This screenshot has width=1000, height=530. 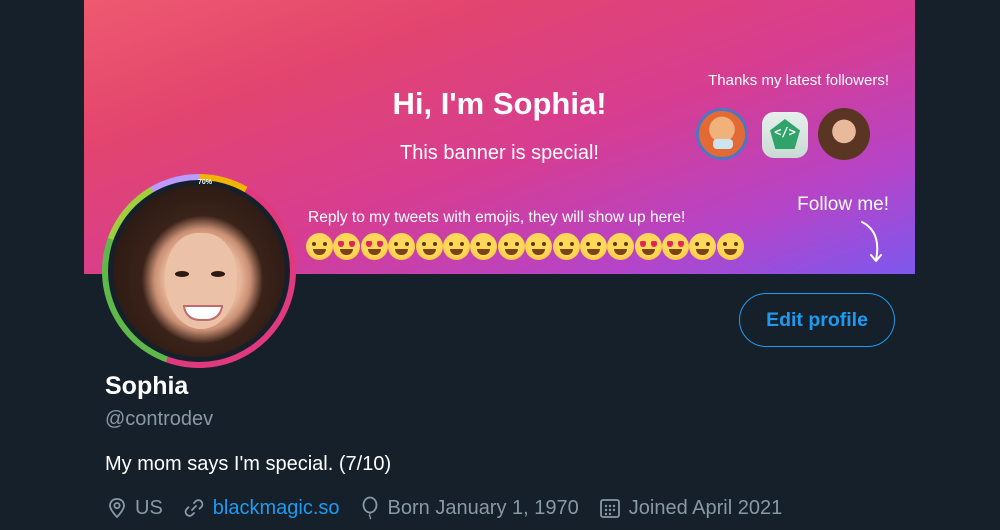 I want to click on profile-name: Sophia, so click(x=147, y=386).